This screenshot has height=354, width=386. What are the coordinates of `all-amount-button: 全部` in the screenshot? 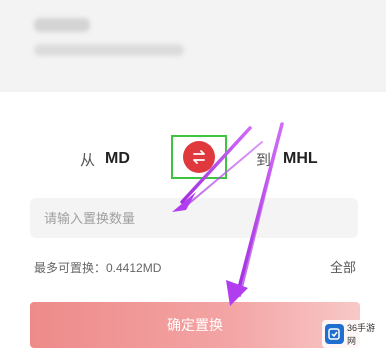 It's located at (343, 266).